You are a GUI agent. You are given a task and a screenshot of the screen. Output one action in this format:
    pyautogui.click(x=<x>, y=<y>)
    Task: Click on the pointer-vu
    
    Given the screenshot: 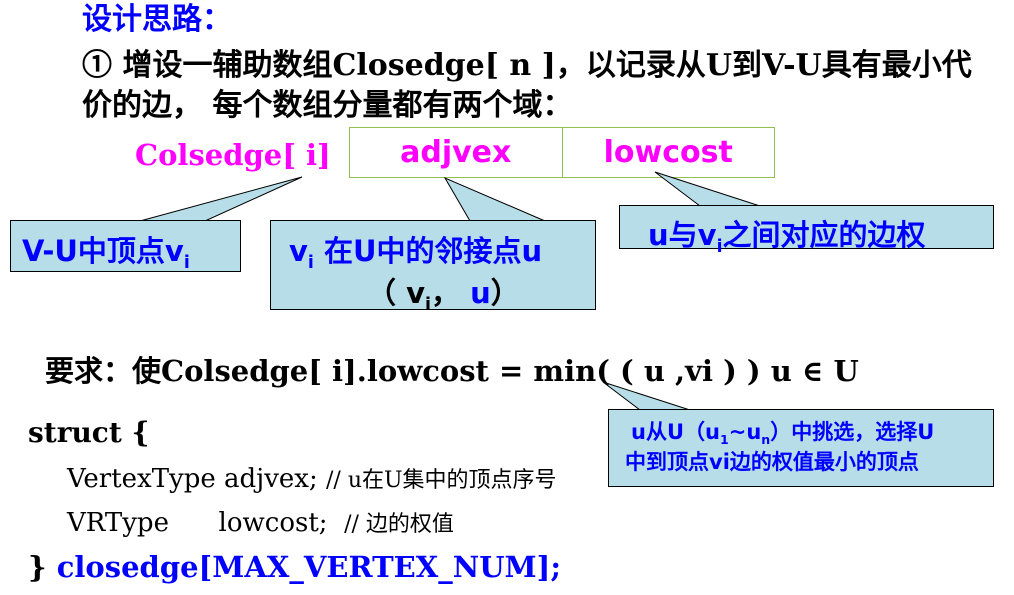 What is the action you would take?
    pyautogui.click(x=221, y=199)
    